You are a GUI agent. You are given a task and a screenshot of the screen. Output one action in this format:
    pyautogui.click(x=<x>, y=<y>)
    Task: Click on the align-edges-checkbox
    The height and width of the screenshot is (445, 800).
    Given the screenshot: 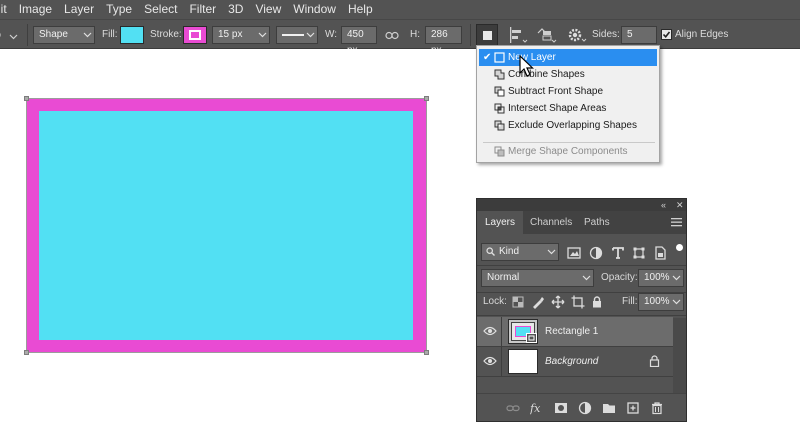 What is the action you would take?
    pyautogui.click(x=666, y=34)
    